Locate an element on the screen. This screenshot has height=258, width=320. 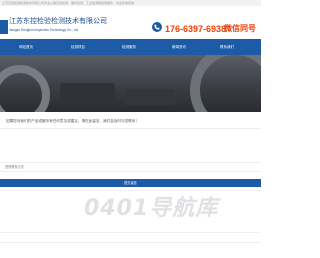
nav-item-home: 网站首页 is located at coordinates (26, 47).